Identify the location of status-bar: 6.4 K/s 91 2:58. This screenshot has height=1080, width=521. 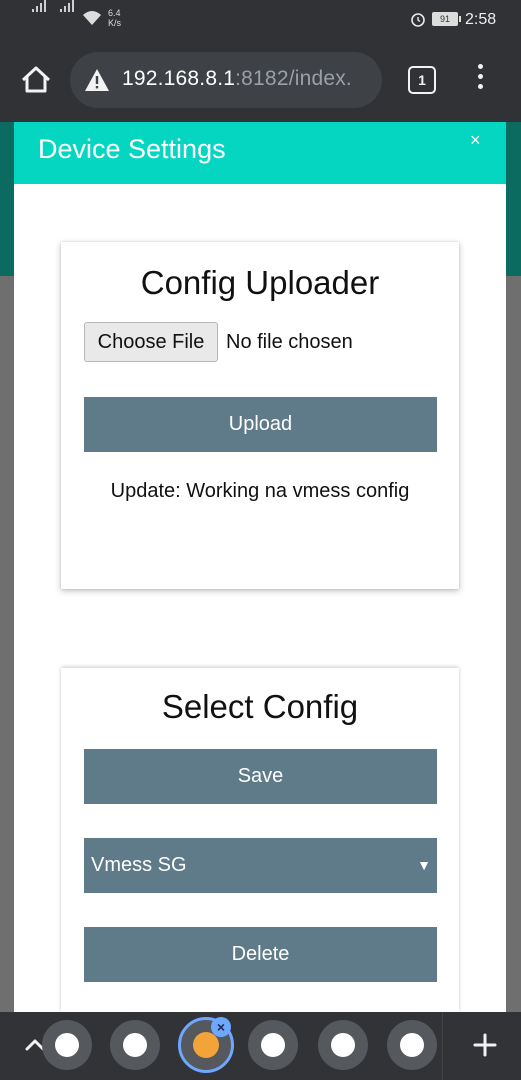
(260, 20).